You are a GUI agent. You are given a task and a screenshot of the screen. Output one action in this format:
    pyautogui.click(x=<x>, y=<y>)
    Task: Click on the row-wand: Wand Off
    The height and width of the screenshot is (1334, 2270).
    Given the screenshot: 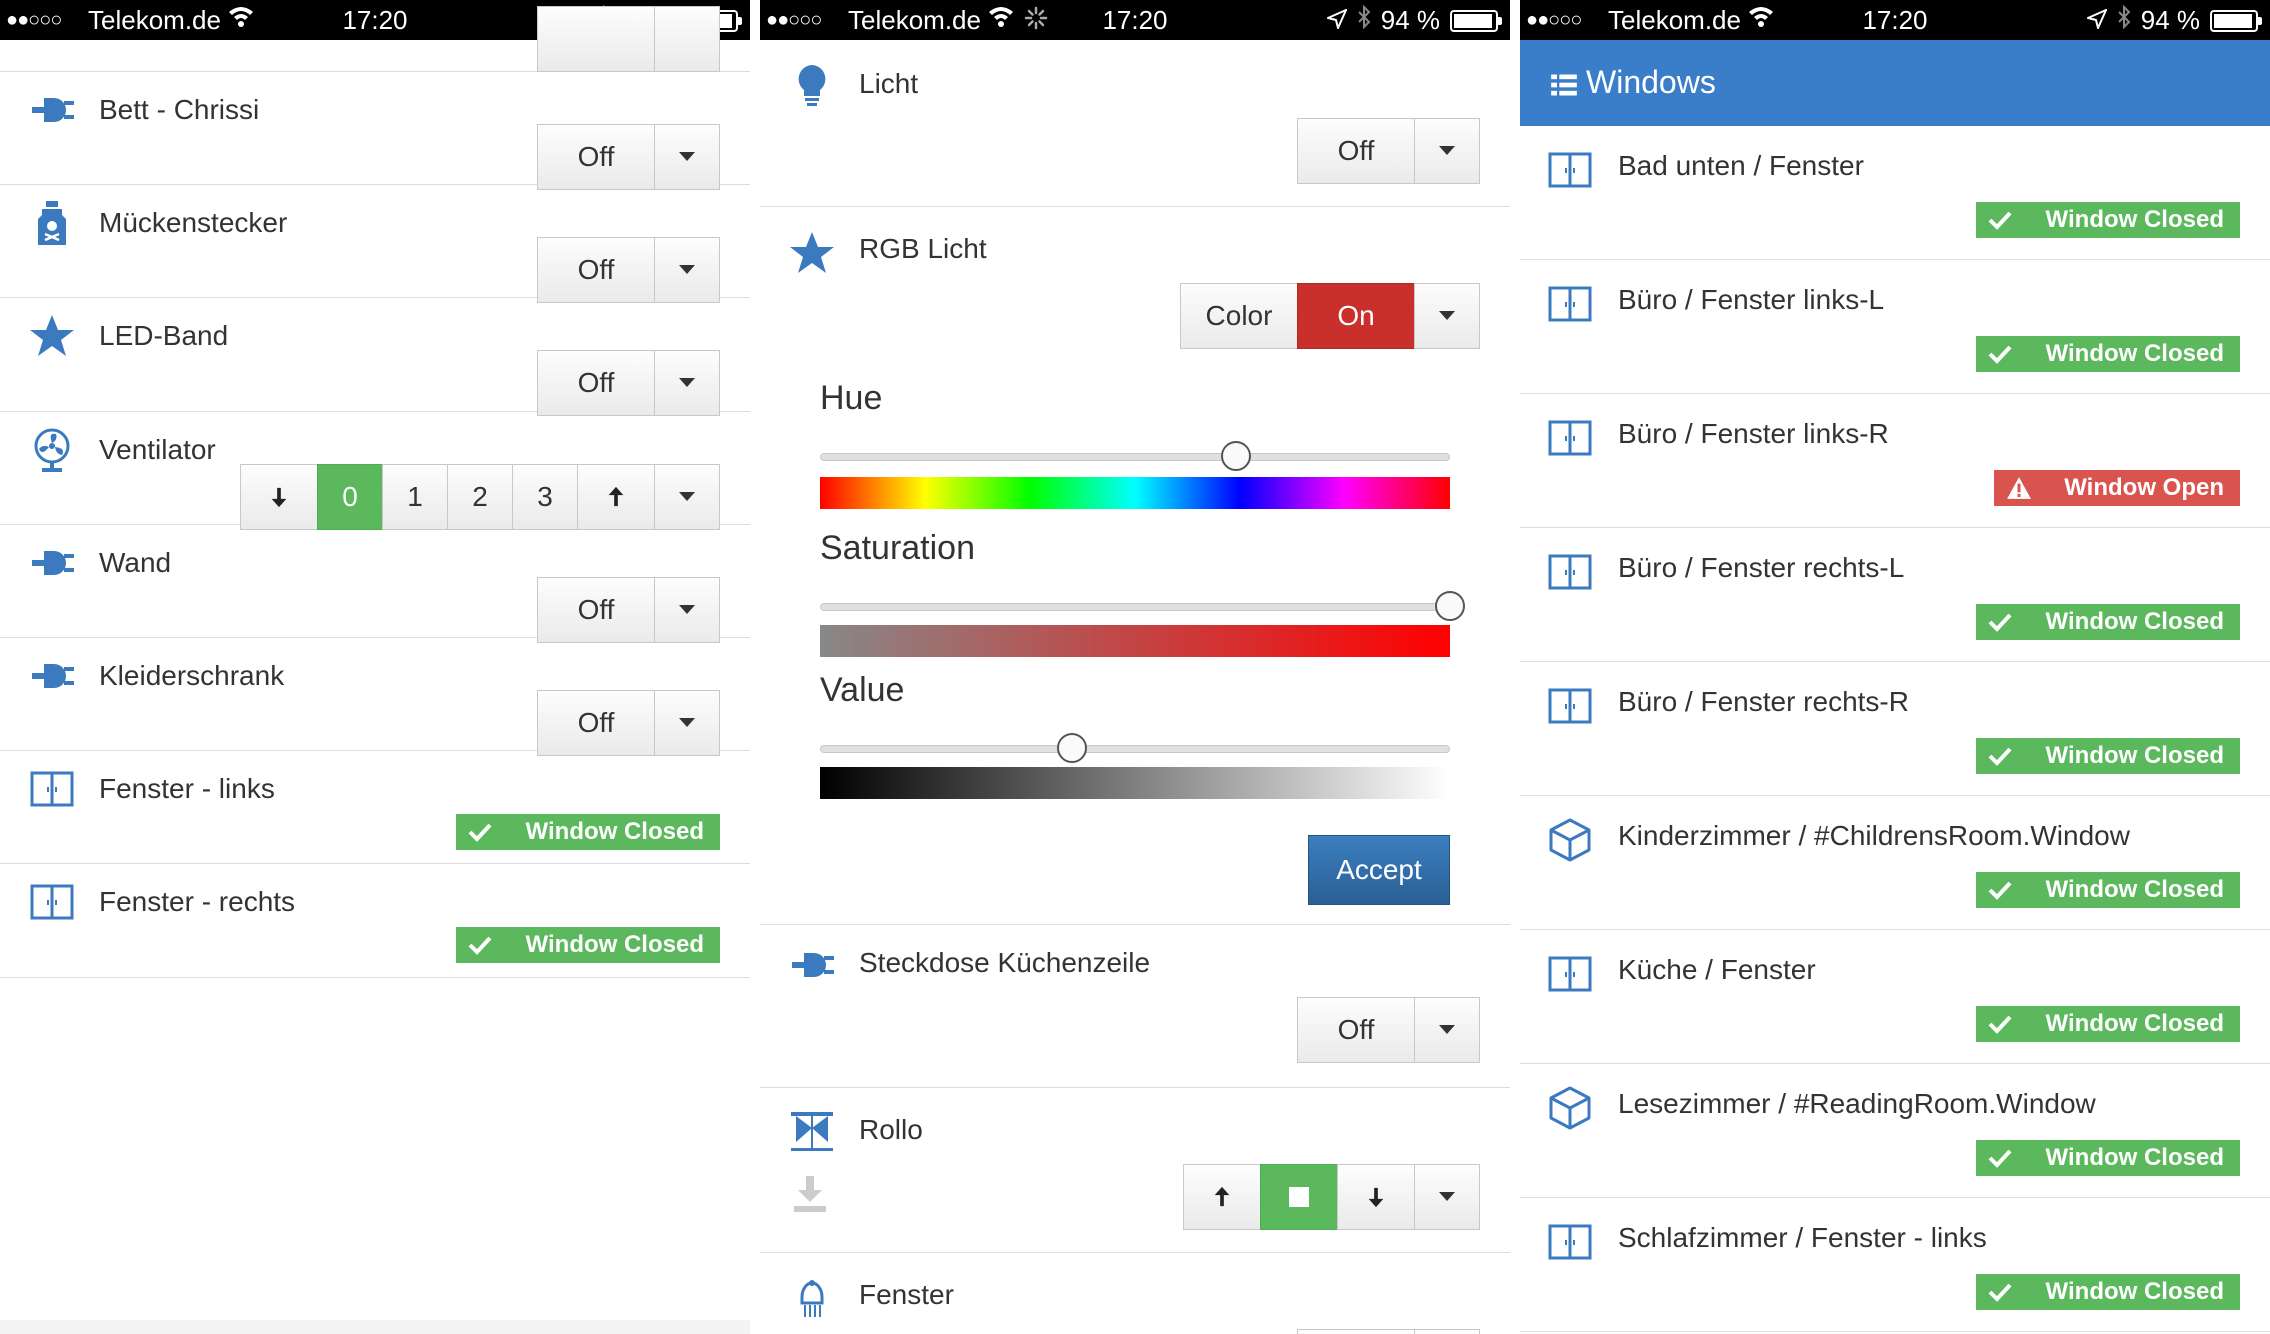 What is the action you would take?
    pyautogui.click(x=375, y=584)
    